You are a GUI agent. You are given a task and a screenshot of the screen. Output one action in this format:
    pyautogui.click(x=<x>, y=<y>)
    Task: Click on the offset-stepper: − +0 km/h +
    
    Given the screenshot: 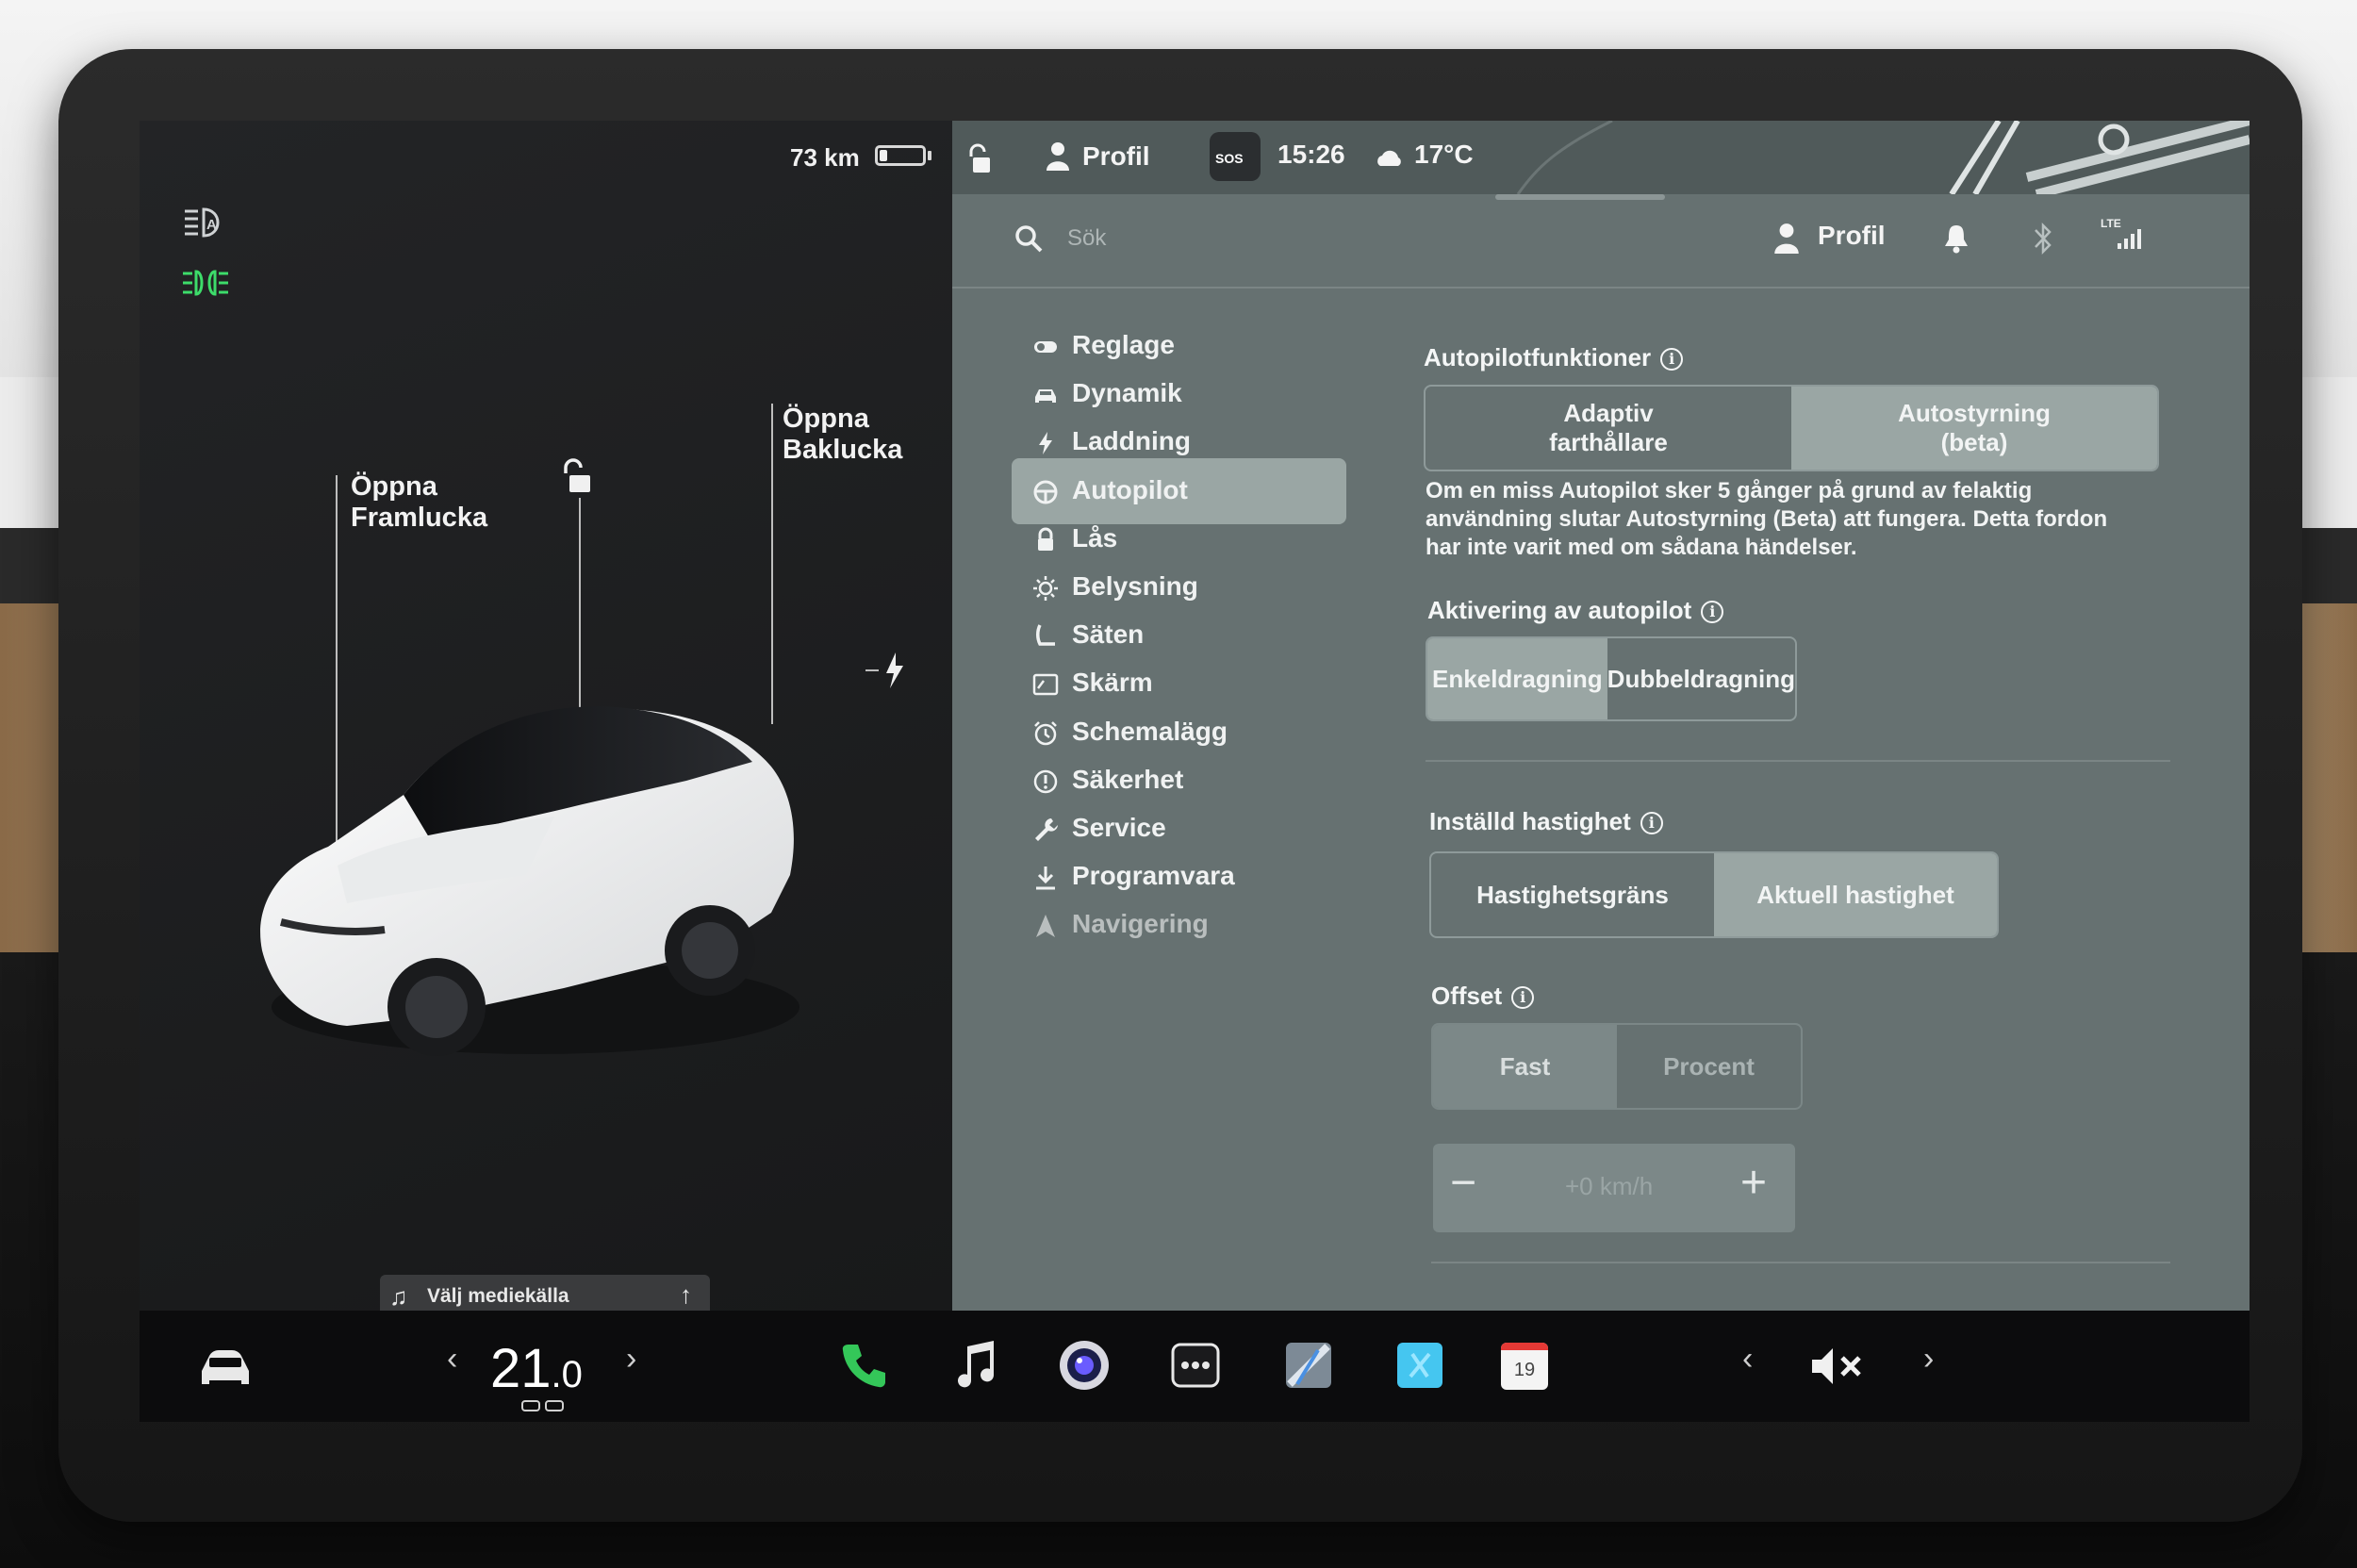 What is the action you would take?
    pyautogui.click(x=1614, y=1188)
    